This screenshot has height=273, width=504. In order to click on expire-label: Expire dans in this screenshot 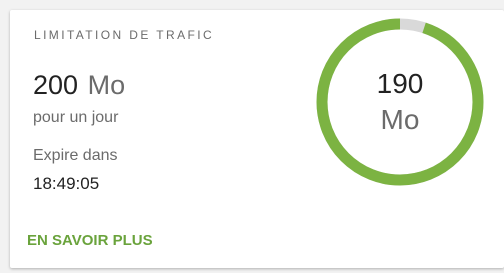, I will do `click(75, 155)`.